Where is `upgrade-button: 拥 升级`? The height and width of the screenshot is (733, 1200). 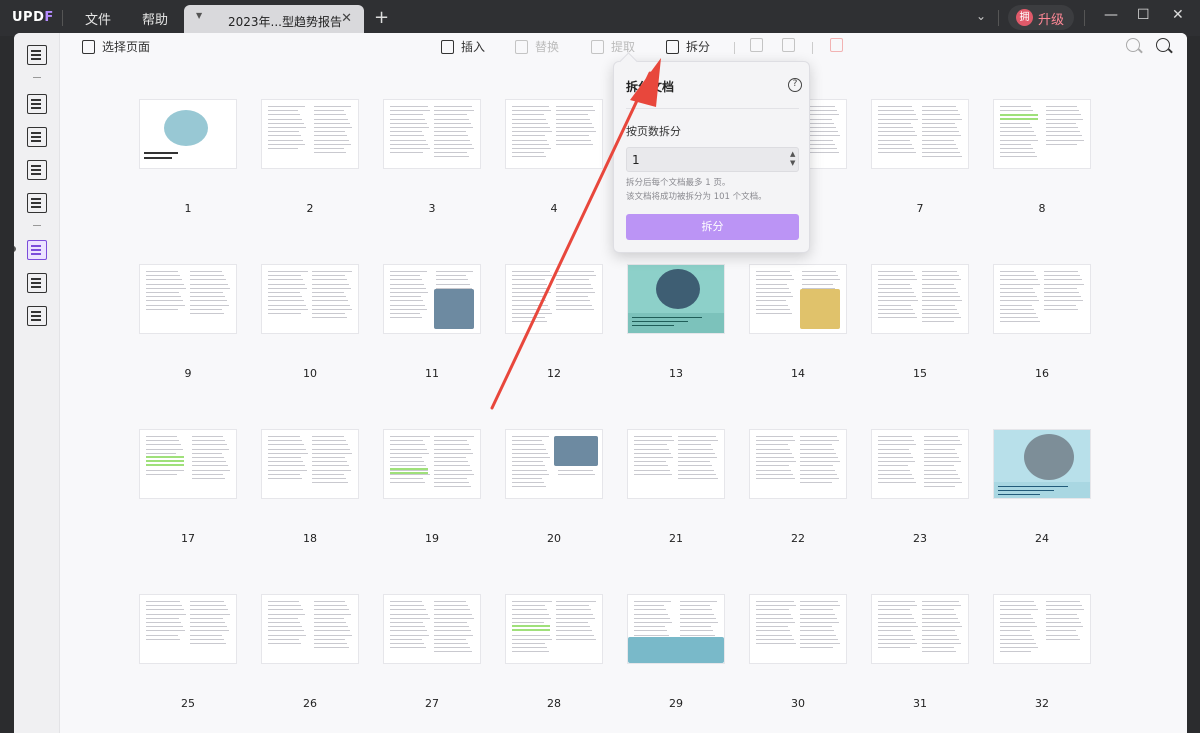 upgrade-button: 拥 升级 is located at coordinates (1041, 17).